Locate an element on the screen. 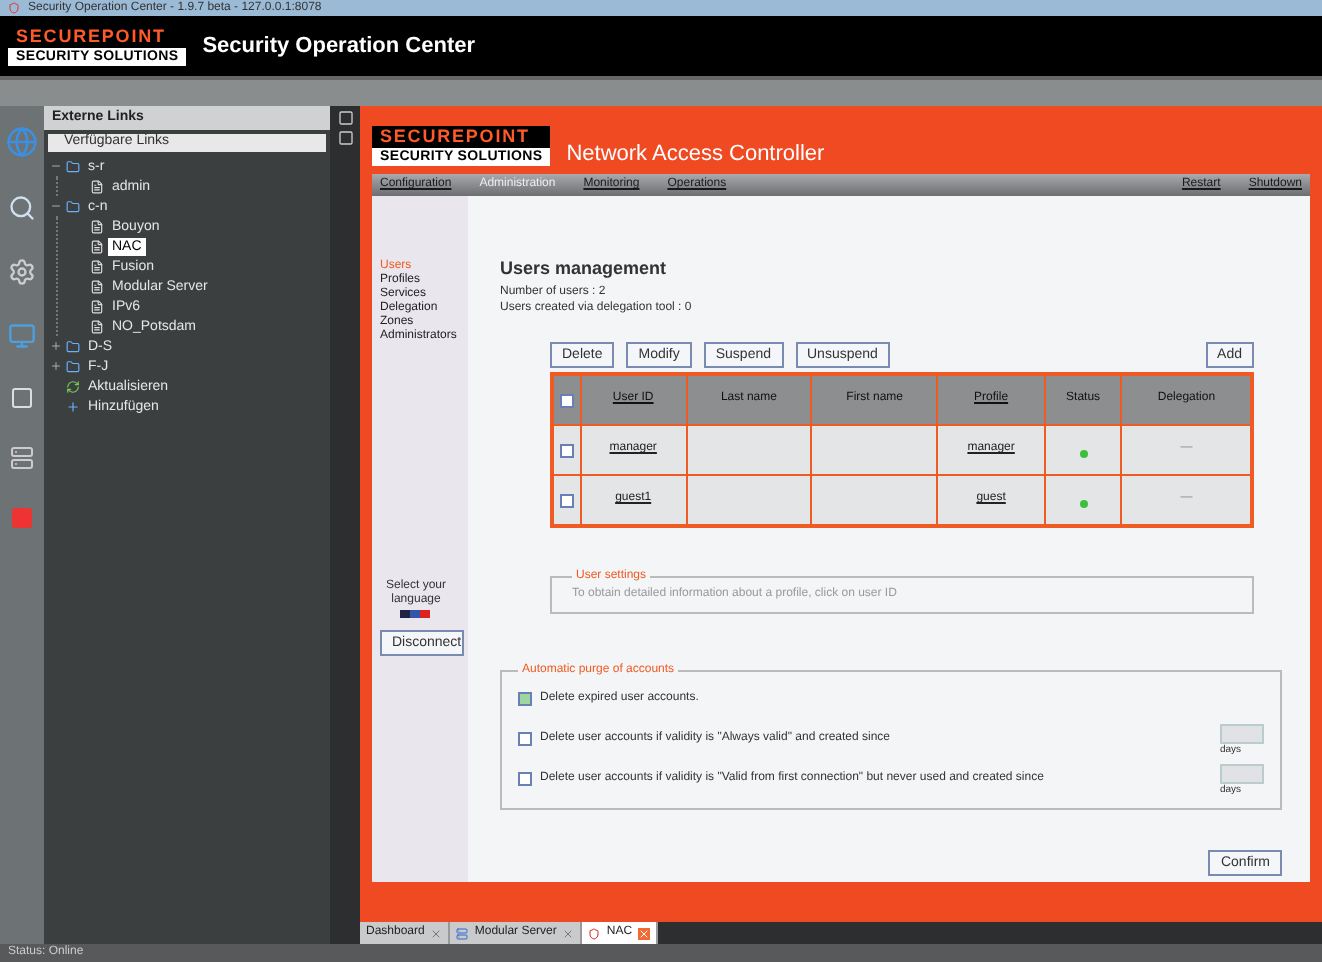 This screenshot has width=1322, height=962. shield-icon is located at coordinates (594, 933).